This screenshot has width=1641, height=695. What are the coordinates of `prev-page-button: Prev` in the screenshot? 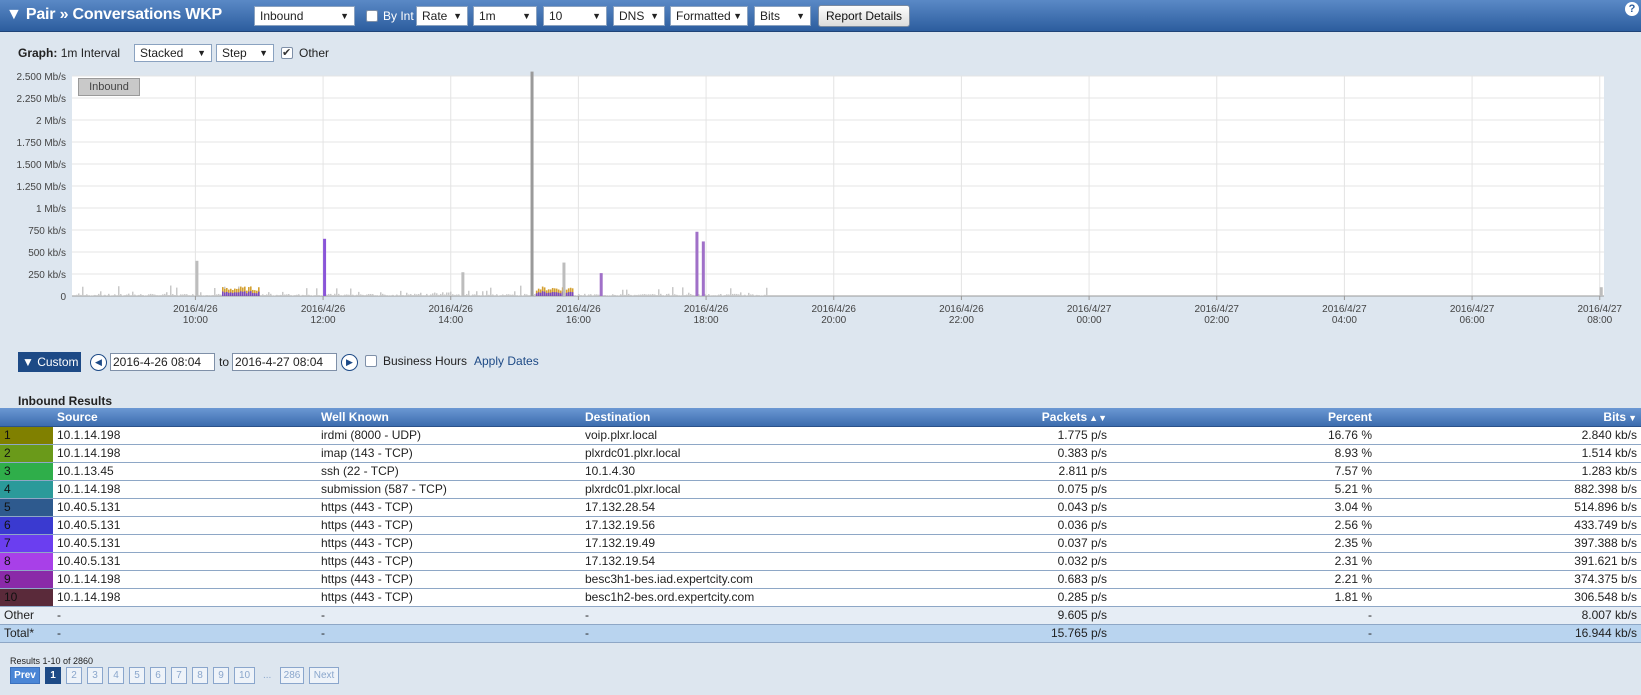 It's located at (25, 675).